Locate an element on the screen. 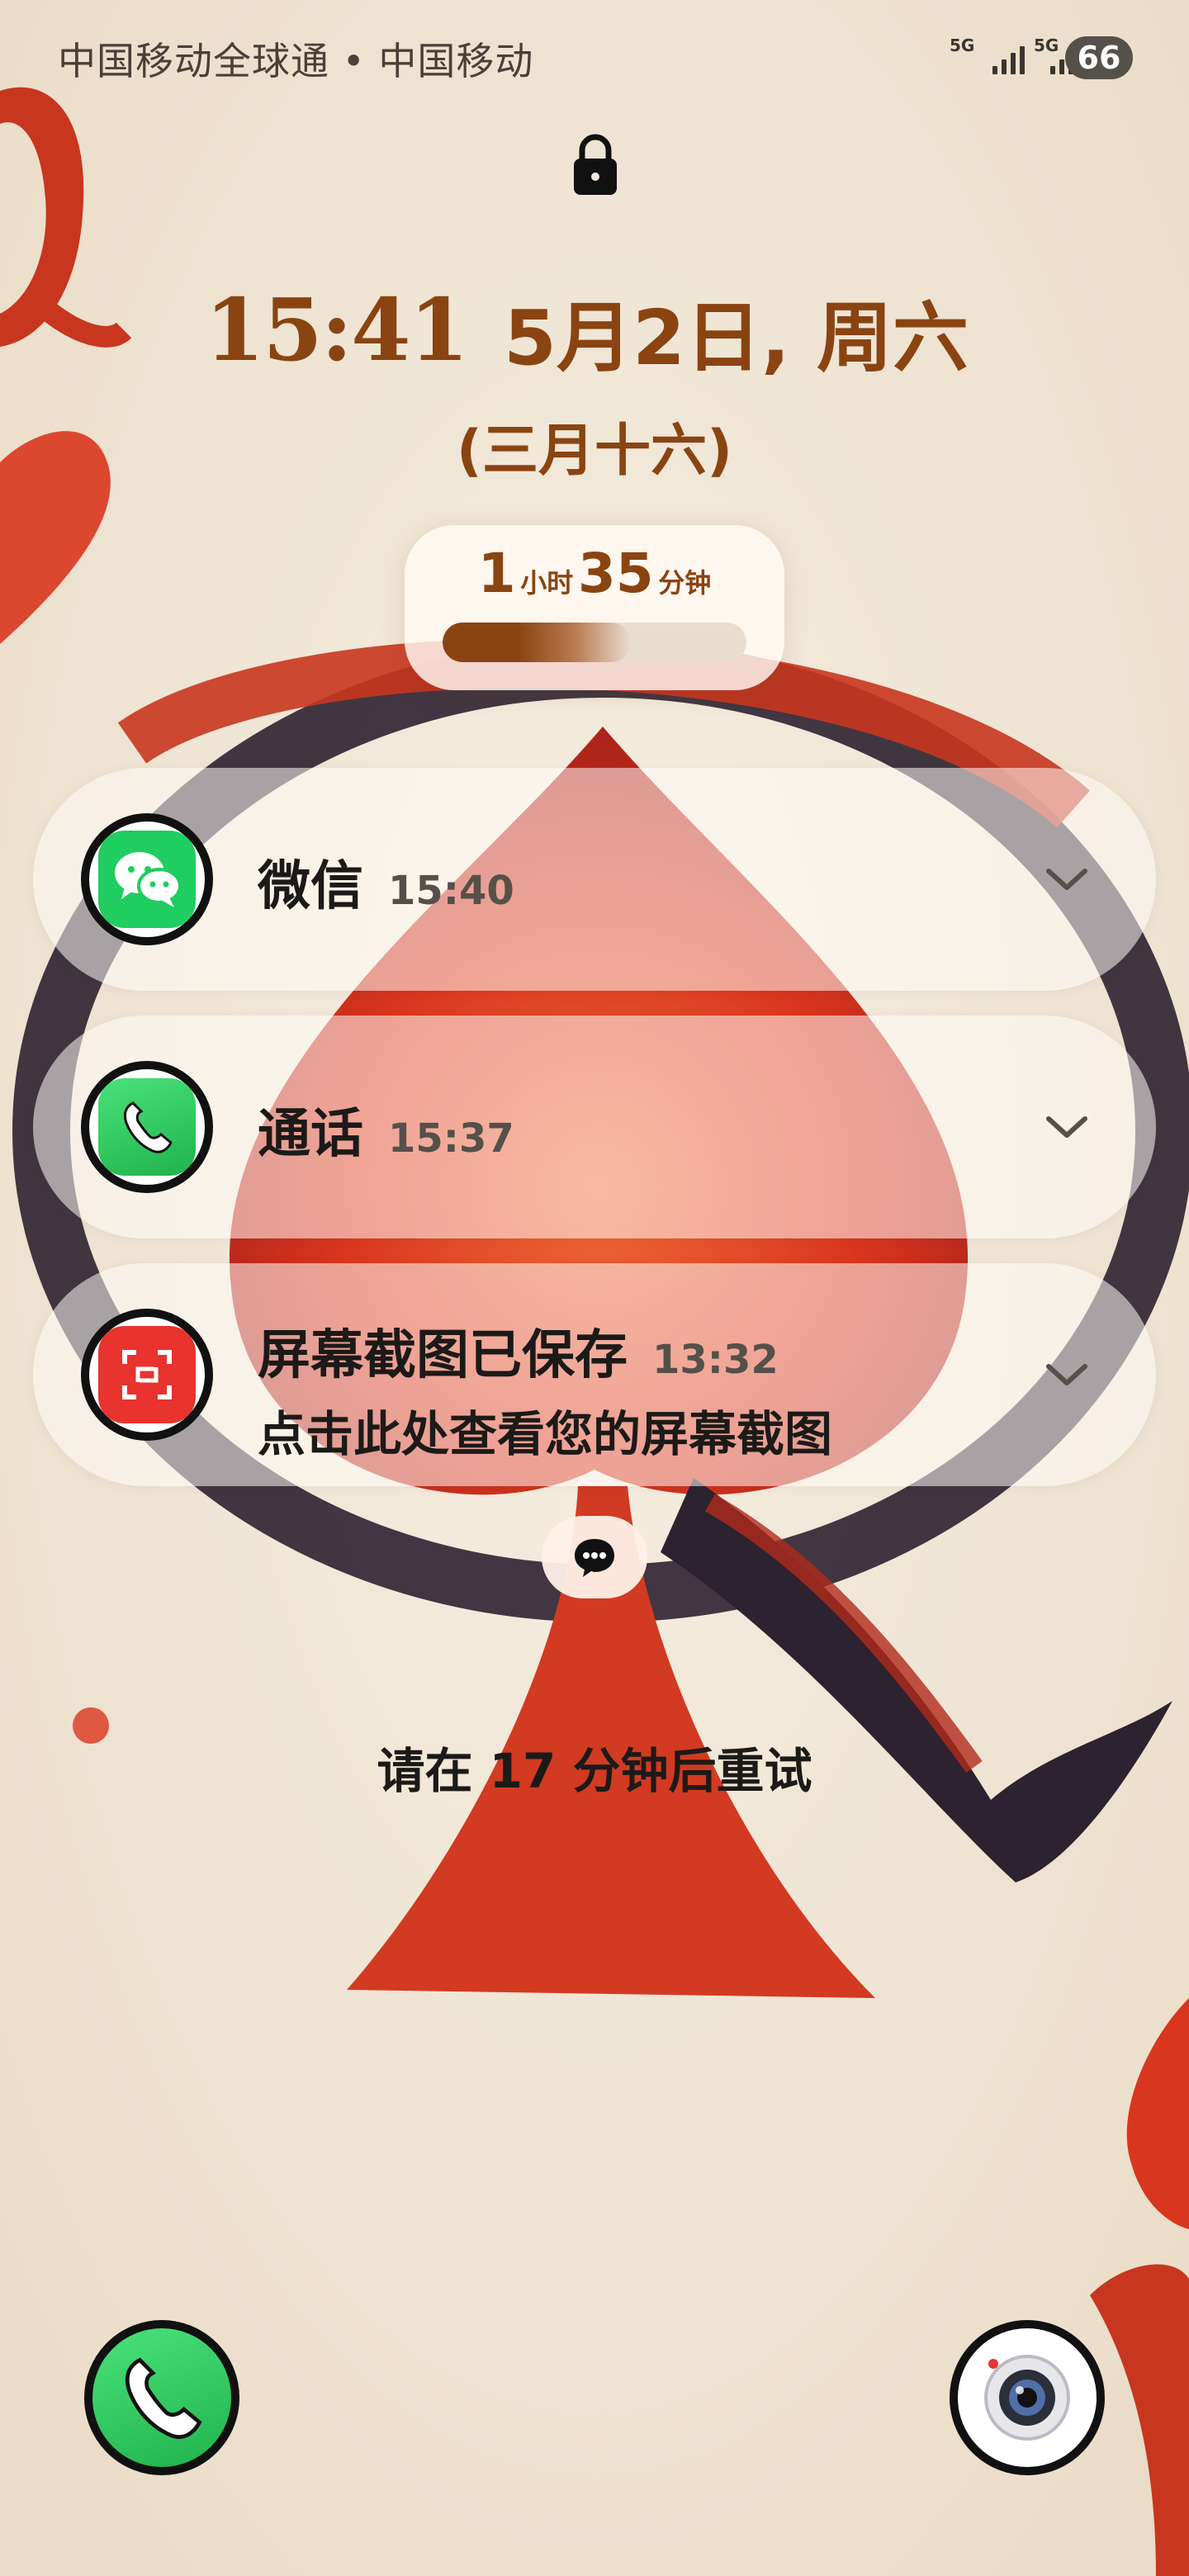 The image size is (1189, 2576). signal-strength-1-icon is located at coordinates (1008, 59).